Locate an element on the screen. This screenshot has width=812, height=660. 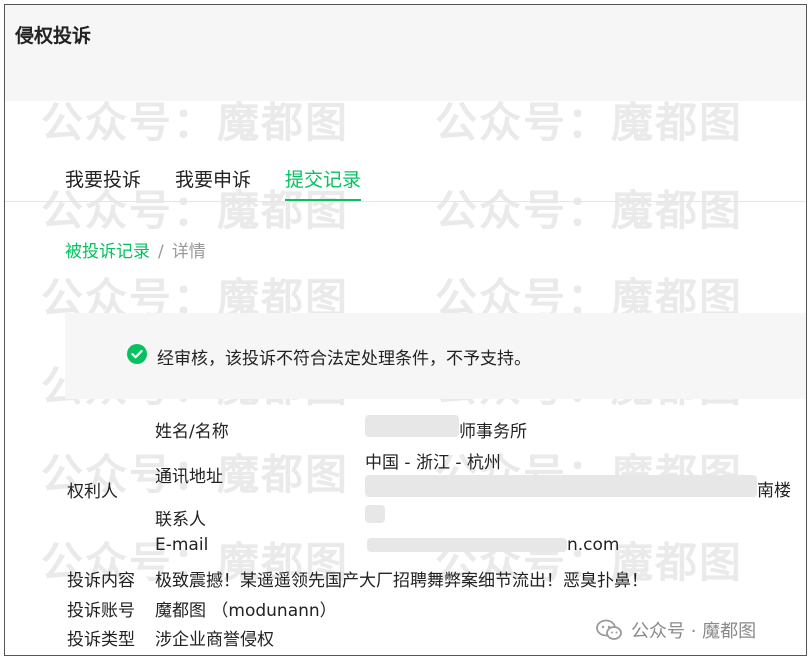
email-value: n.com is located at coordinates (593, 545).